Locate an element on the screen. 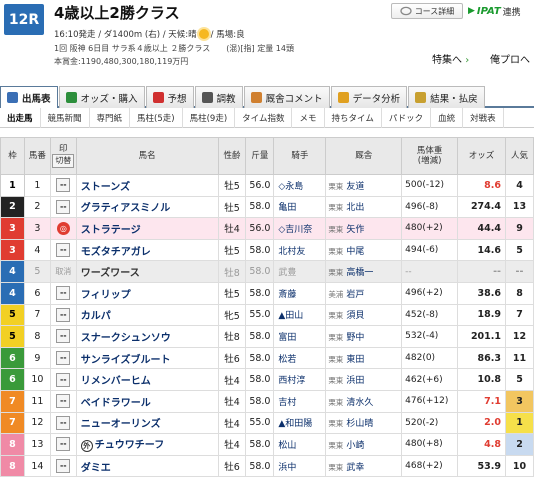 This screenshot has width=534, height=480. horse-name-cell: ストーンズ is located at coordinates (147, 185).